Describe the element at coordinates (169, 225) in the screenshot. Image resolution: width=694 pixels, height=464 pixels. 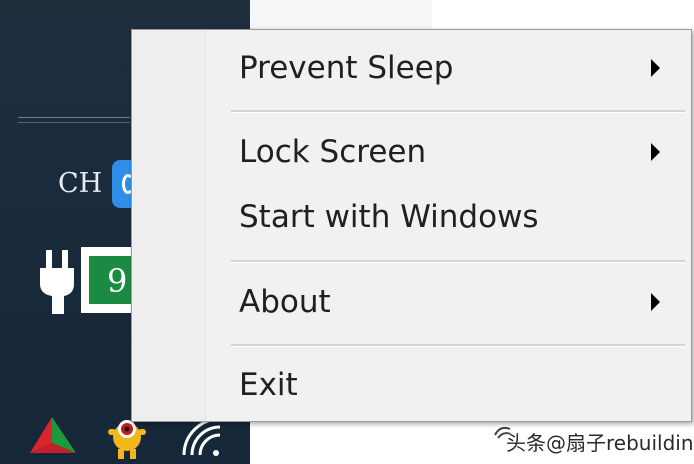
I see `menu-icon-gutter` at that location.